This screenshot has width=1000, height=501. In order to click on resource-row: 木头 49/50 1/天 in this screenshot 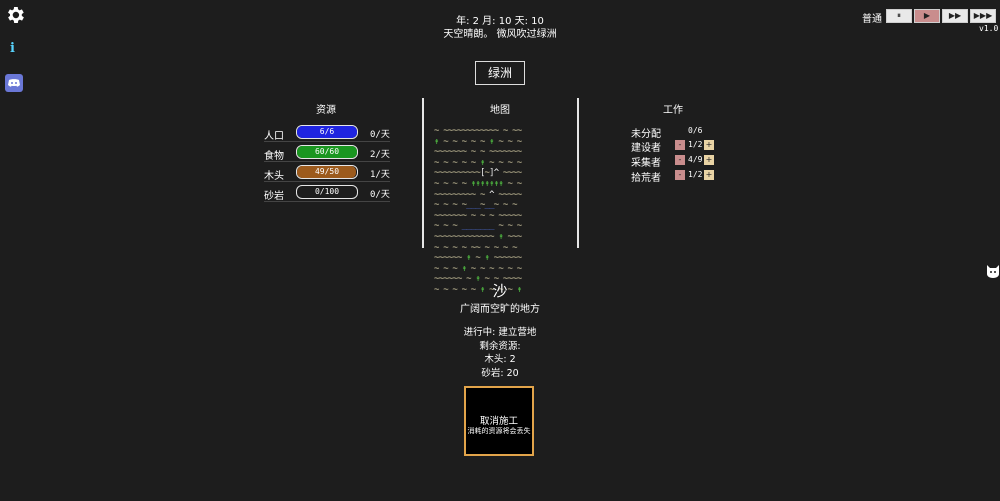, I will do `click(327, 173)`.